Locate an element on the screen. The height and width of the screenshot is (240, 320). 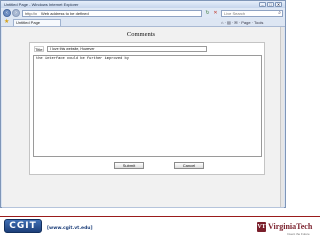
back-button: ‹ is located at coordinates (7, 13).